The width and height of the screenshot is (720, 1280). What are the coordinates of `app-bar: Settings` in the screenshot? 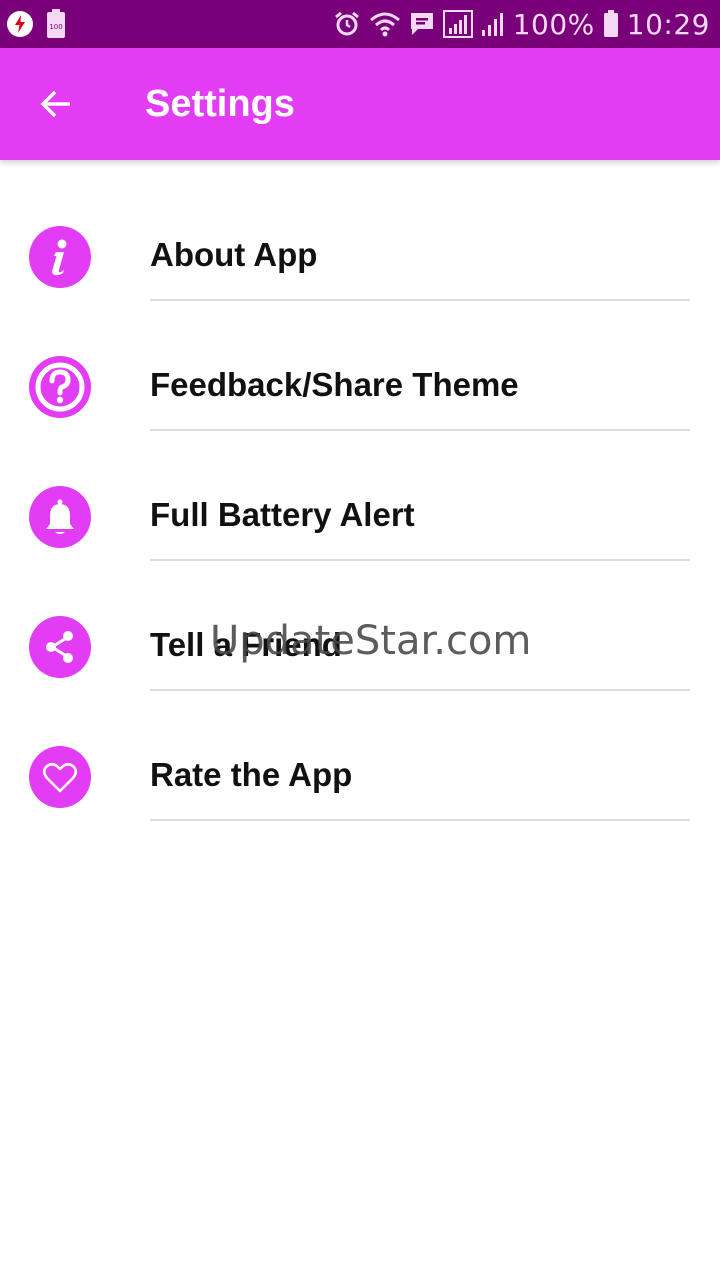 It's located at (360, 104).